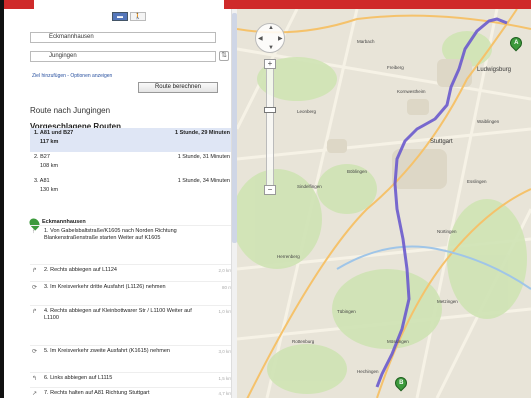 The height and width of the screenshot is (398, 531). I want to click on town-label: Waiblingen, so click(488, 121).